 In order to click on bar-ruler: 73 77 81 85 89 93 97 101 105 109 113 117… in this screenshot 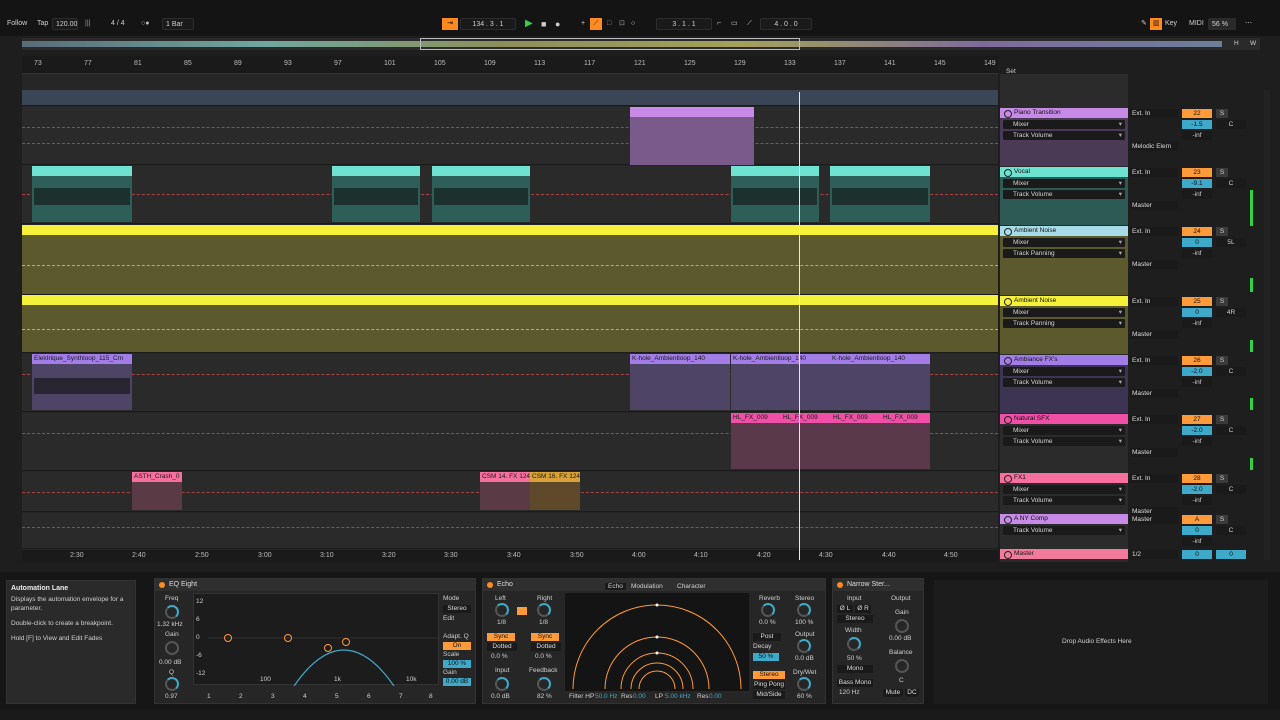, I will do `click(510, 65)`.